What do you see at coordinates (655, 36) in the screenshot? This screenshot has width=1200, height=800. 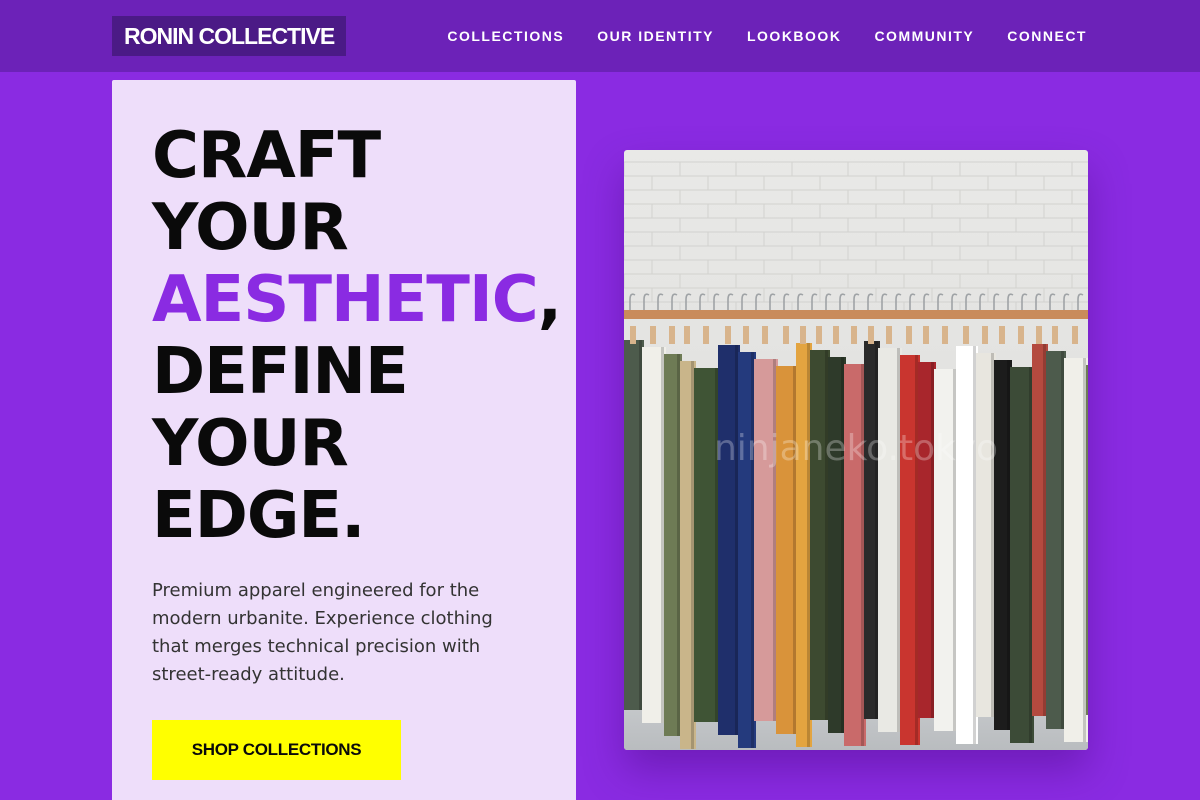 I see `nav-item-our-identity: OUR IDENTITY` at bounding box center [655, 36].